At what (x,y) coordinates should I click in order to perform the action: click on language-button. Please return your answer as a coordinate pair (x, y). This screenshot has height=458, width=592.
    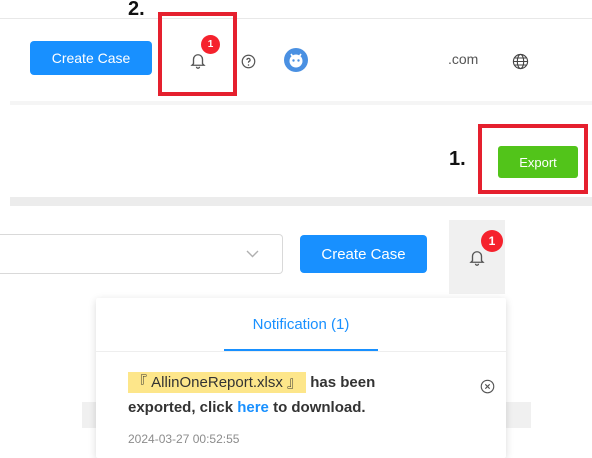
    Looking at the image, I should click on (520, 61).